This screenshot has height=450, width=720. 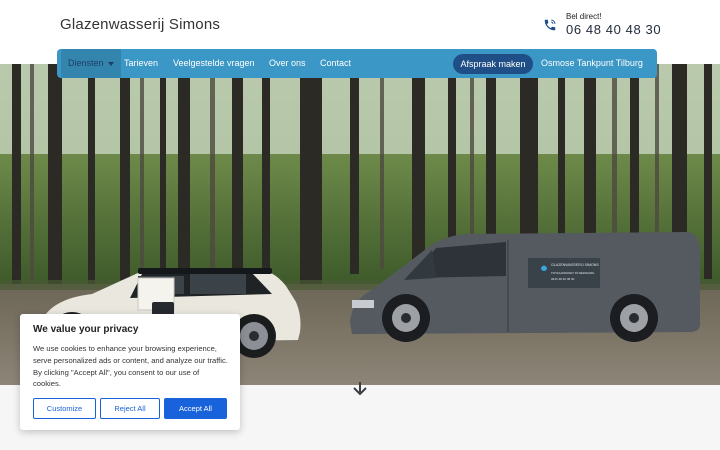 What do you see at coordinates (140, 24) in the screenshot?
I see `site-brand: Glazenwasserij Simons` at bounding box center [140, 24].